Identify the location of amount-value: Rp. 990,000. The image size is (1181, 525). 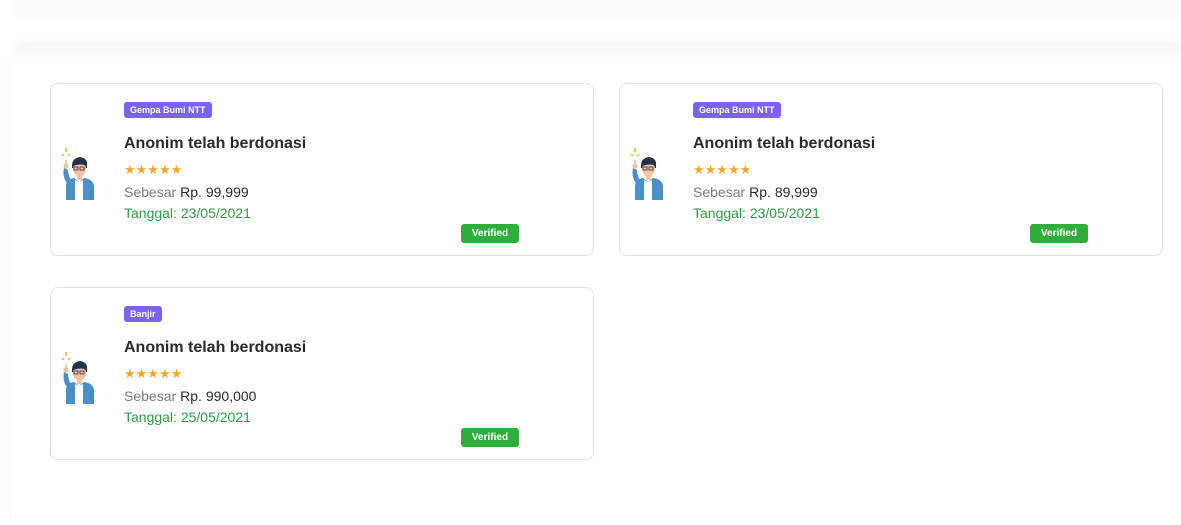
(218, 396).